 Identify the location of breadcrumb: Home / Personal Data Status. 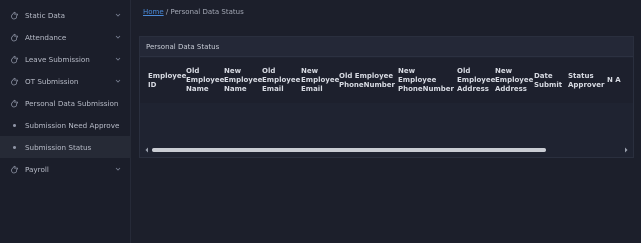
(193, 12).